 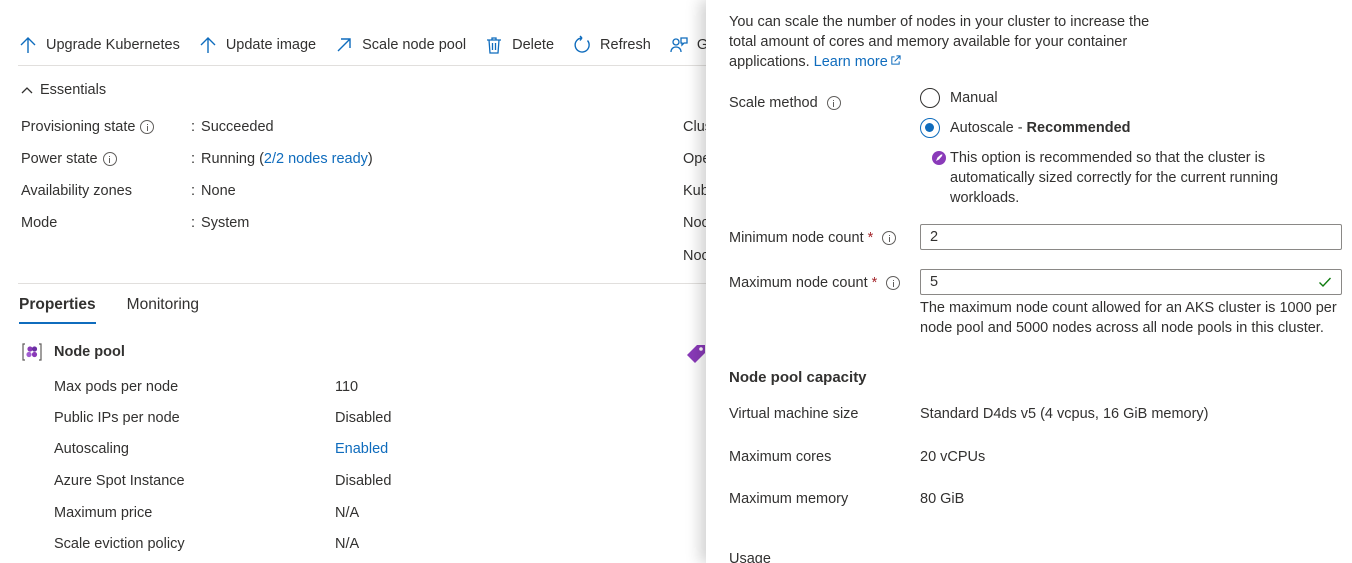 What do you see at coordinates (76, 191) in the screenshot?
I see `essentials-key: Availability zones` at bounding box center [76, 191].